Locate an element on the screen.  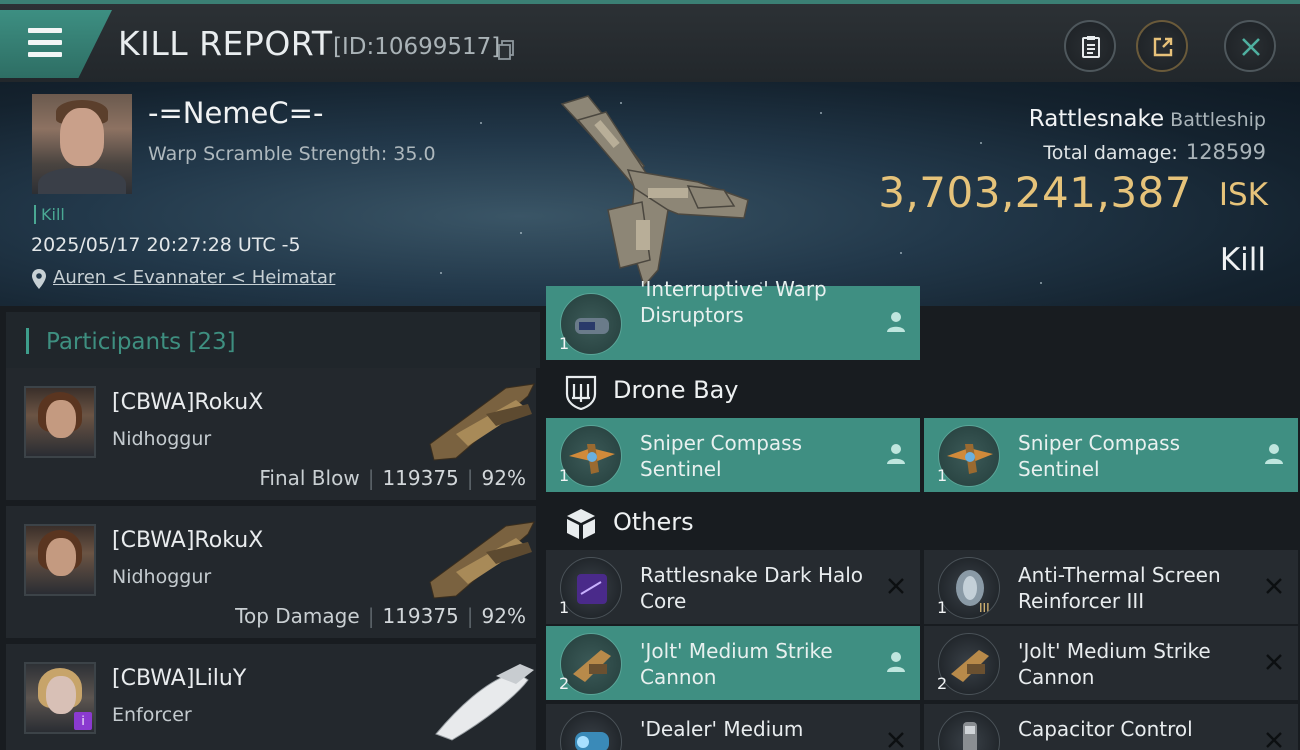
victim-ship-name: Rattlesnake Battleship is located at coordinates (1147, 119).